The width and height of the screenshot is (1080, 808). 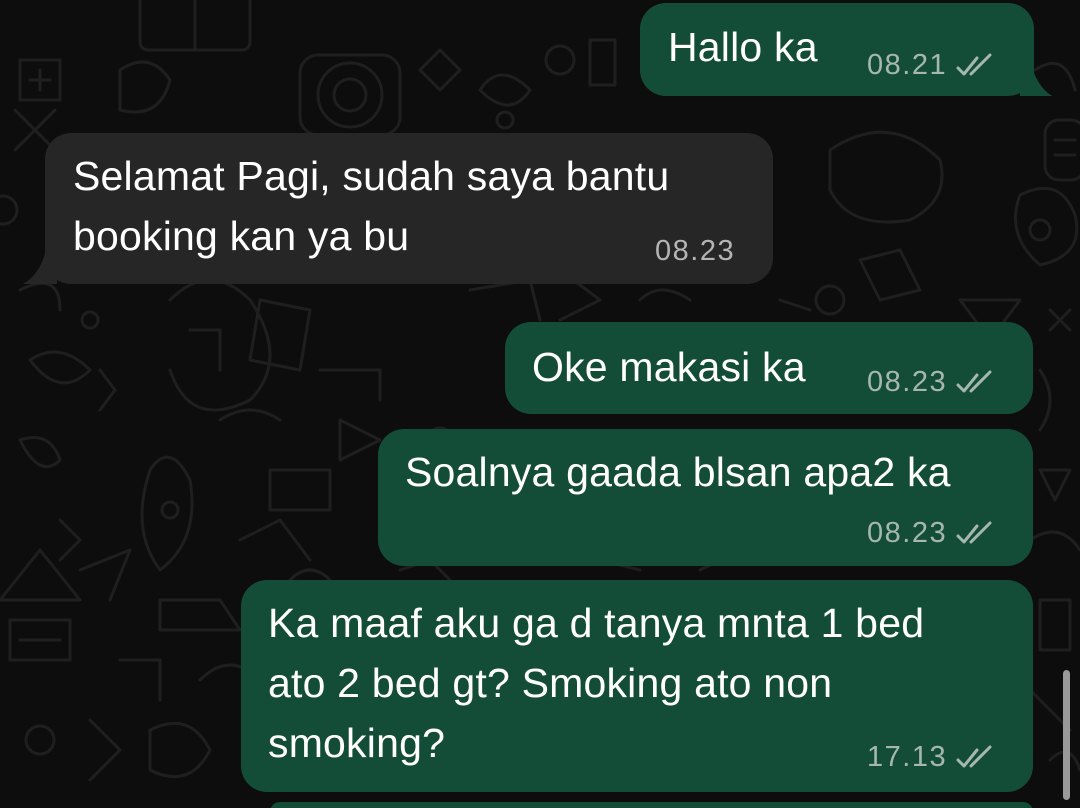 I want to click on message-text-line: Ka maaf aku ga d tanya mnta 1 bed, so click(x=596, y=623).